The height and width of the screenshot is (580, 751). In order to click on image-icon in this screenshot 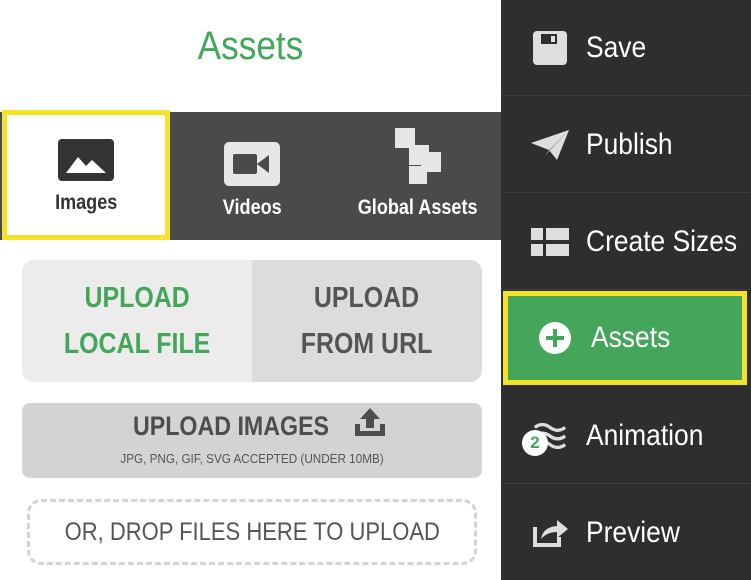, I will do `click(86, 160)`.